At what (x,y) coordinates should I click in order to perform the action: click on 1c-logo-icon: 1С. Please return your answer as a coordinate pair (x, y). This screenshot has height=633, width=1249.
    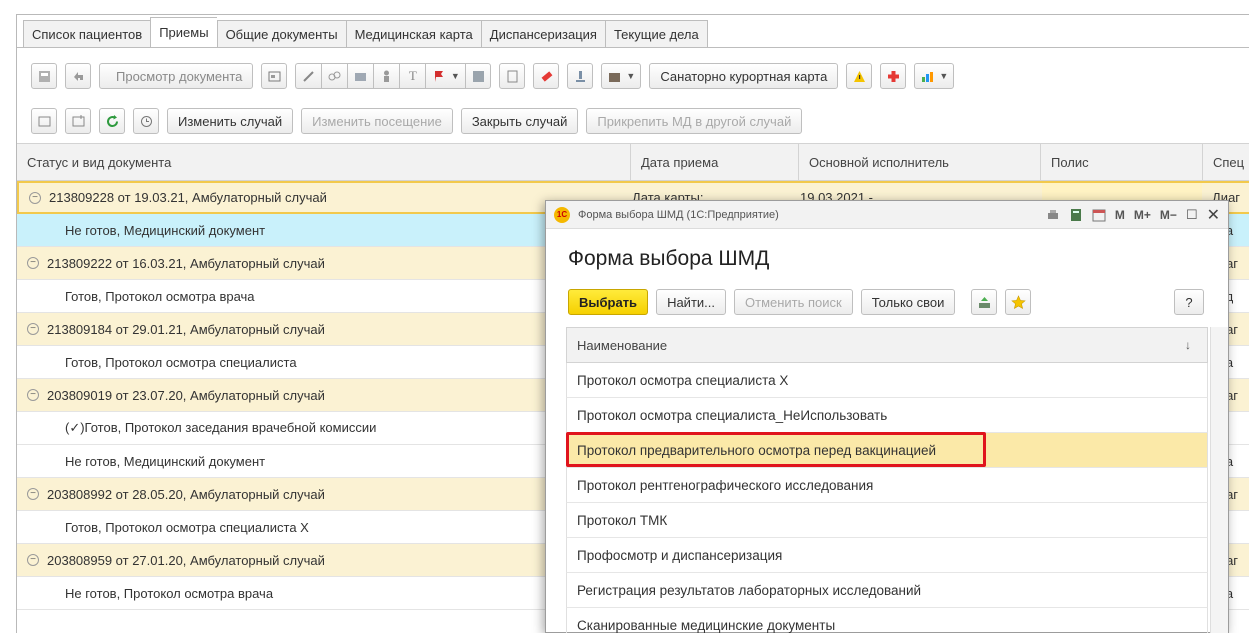
    Looking at the image, I should click on (562, 214).